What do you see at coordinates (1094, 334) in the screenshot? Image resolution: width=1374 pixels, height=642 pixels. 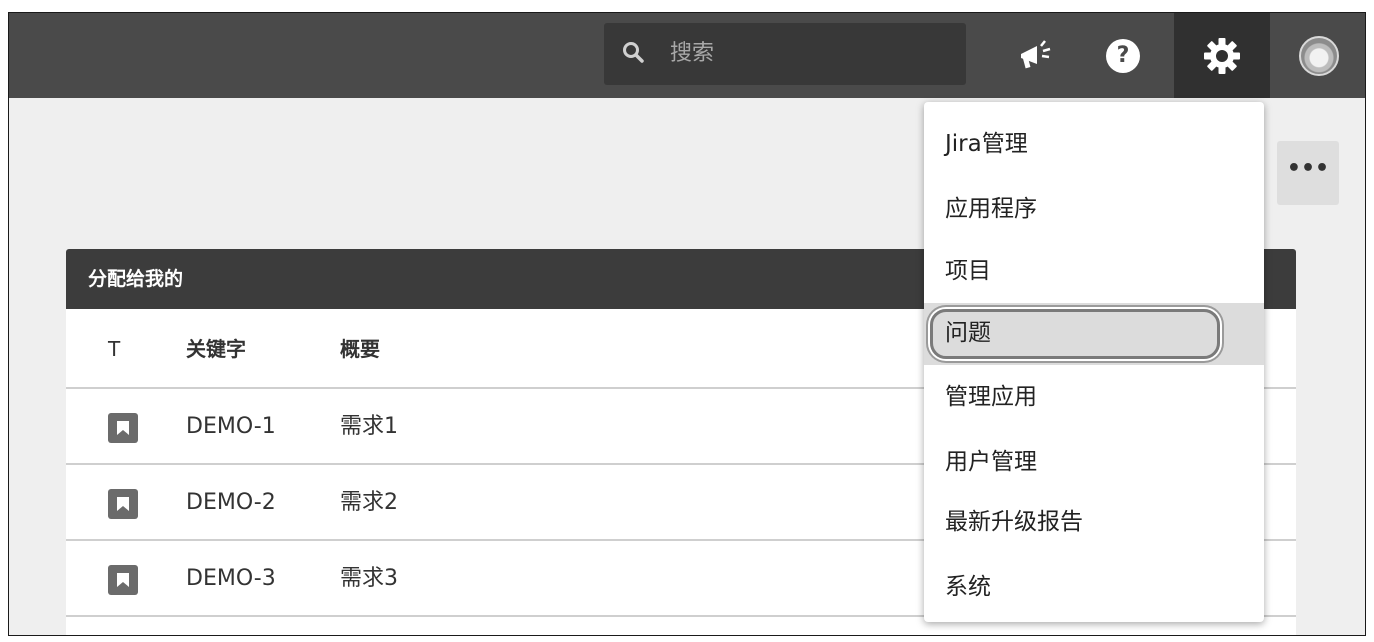 I see `menu-item-issues: 问题` at bounding box center [1094, 334].